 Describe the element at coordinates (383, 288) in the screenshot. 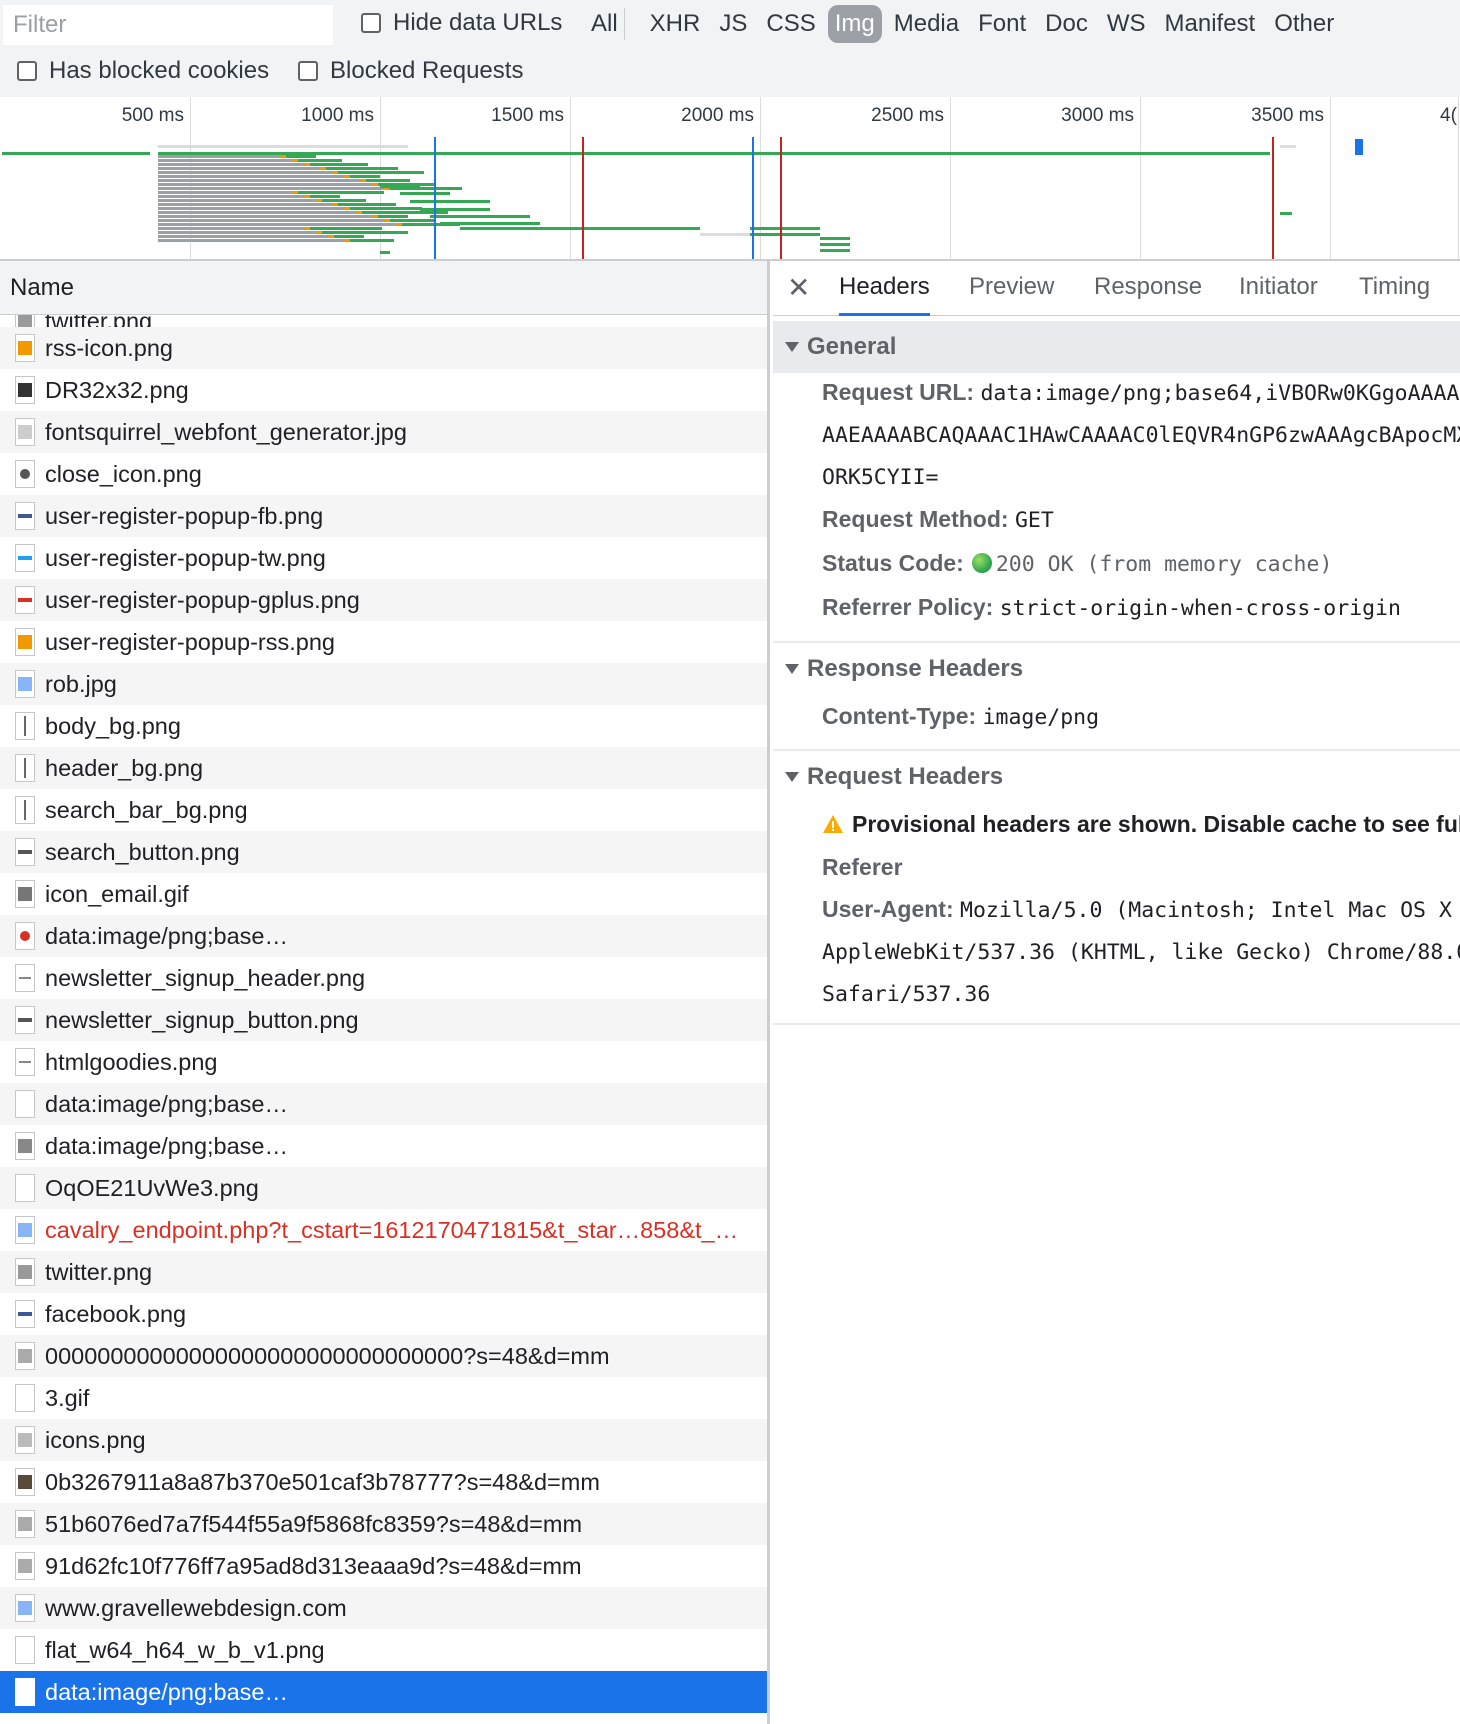

I see `name-column-header: Name` at that location.